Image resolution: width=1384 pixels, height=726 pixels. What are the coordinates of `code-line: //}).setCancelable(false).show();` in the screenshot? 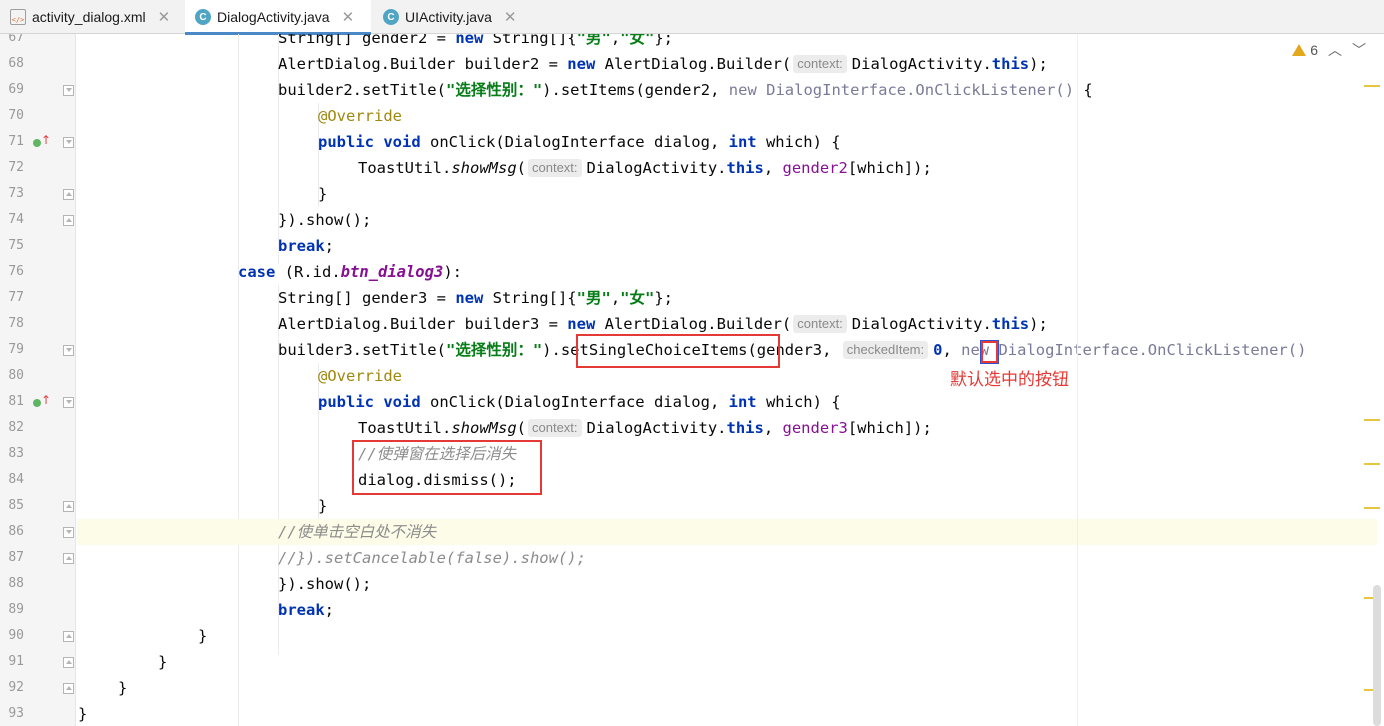 It's located at (432, 558).